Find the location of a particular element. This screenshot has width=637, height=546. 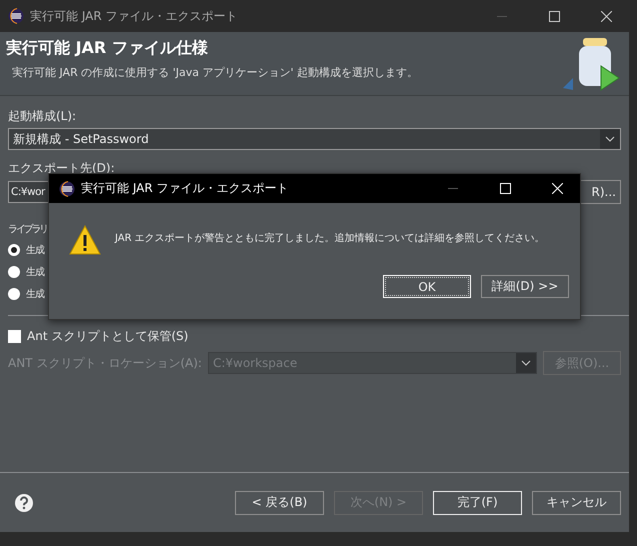

wizard-button: 完了(F) is located at coordinates (477, 502).